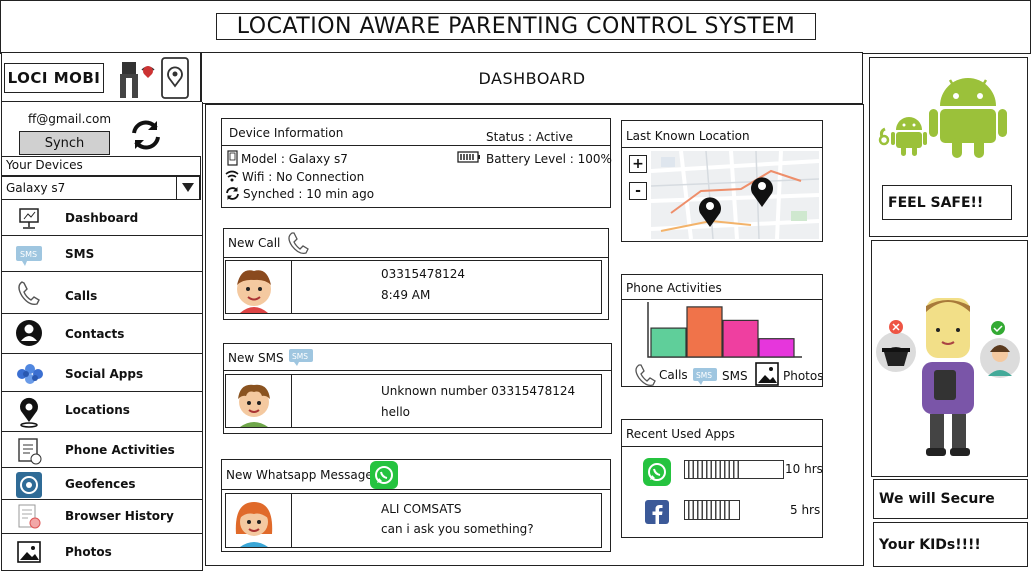  I want to click on whatsapp-icon, so click(384, 475).